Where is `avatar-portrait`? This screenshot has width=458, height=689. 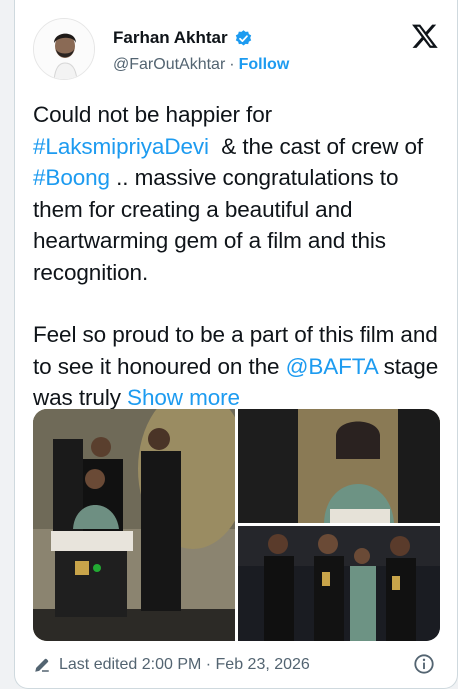
avatar-portrait is located at coordinates (64, 49).